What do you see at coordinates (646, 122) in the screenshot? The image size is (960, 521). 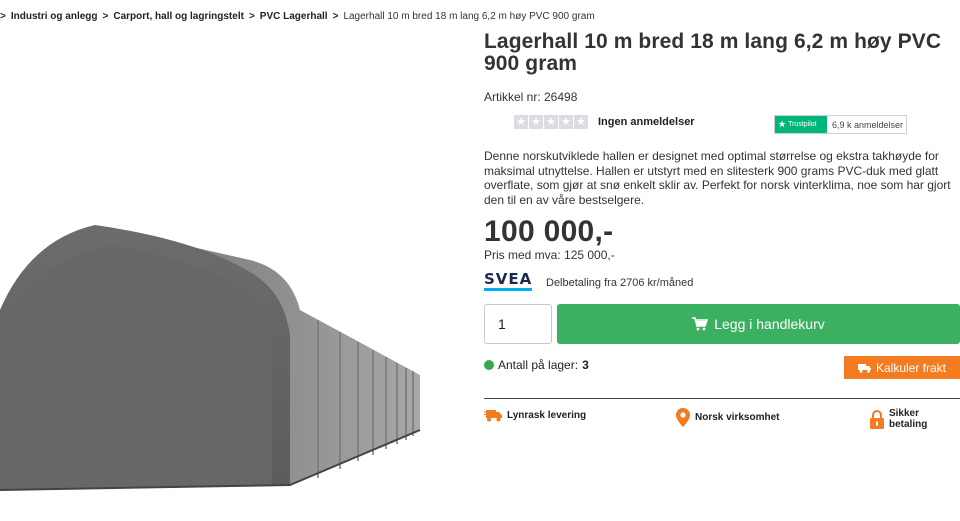 I see `reviews-label: Ingen anmeldelser` at bounding box center [646, 122].